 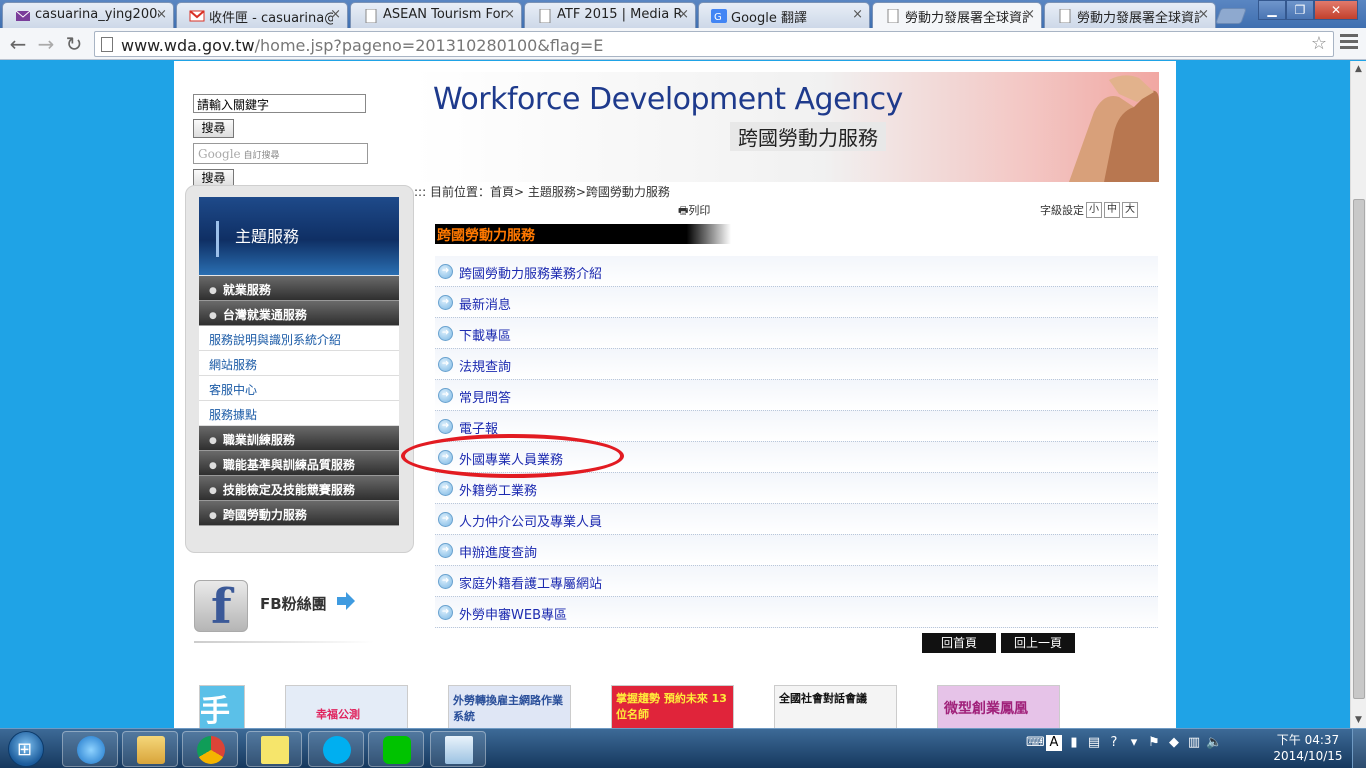 I want to click on search-button: 搜尋, so click(x=213, y=128).